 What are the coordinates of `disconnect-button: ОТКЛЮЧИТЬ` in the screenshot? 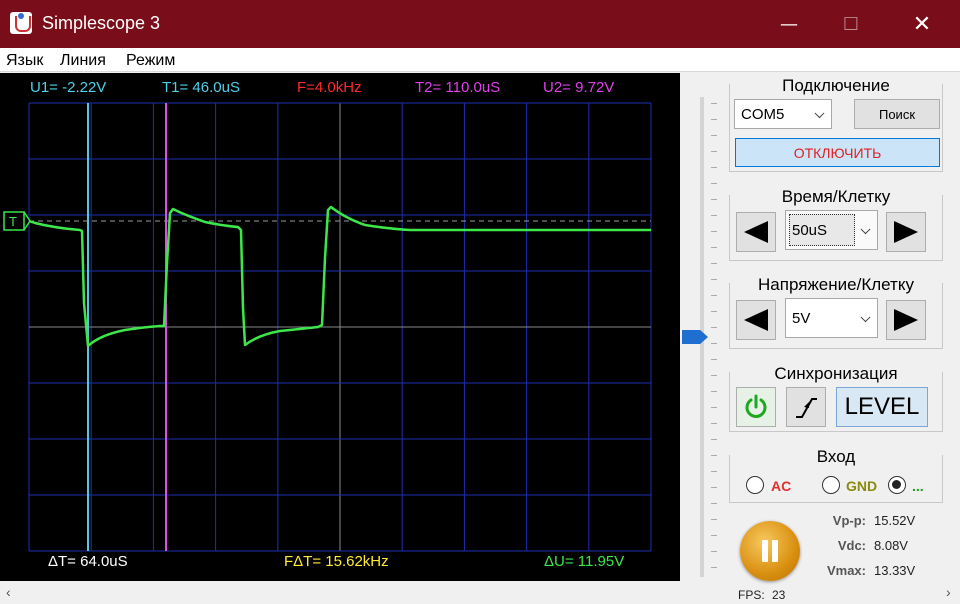 It's located at (837, 152).